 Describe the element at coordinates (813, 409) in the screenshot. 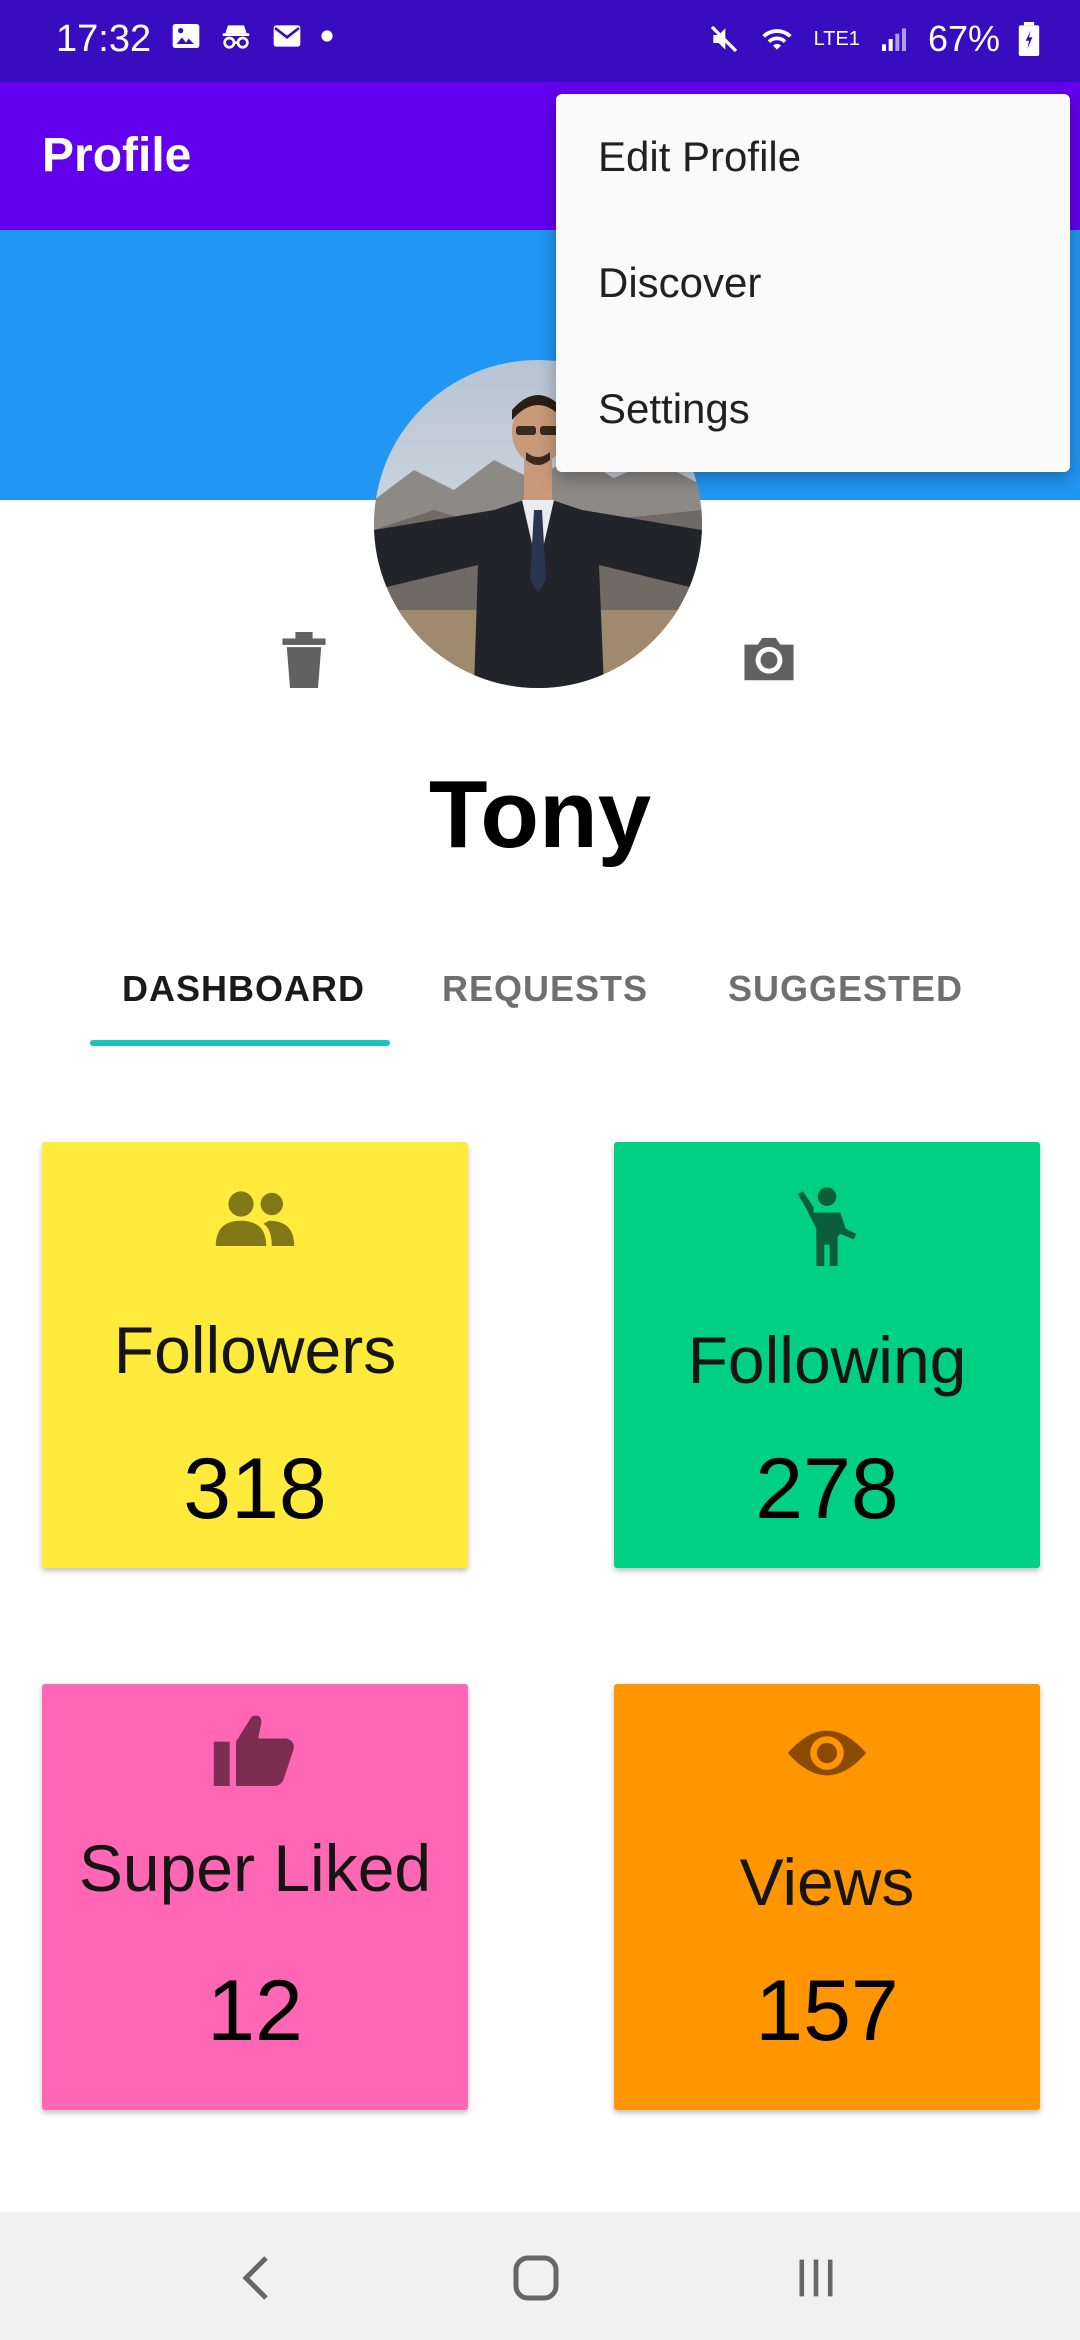

I see `menu-item-settings: Settings` at that location.